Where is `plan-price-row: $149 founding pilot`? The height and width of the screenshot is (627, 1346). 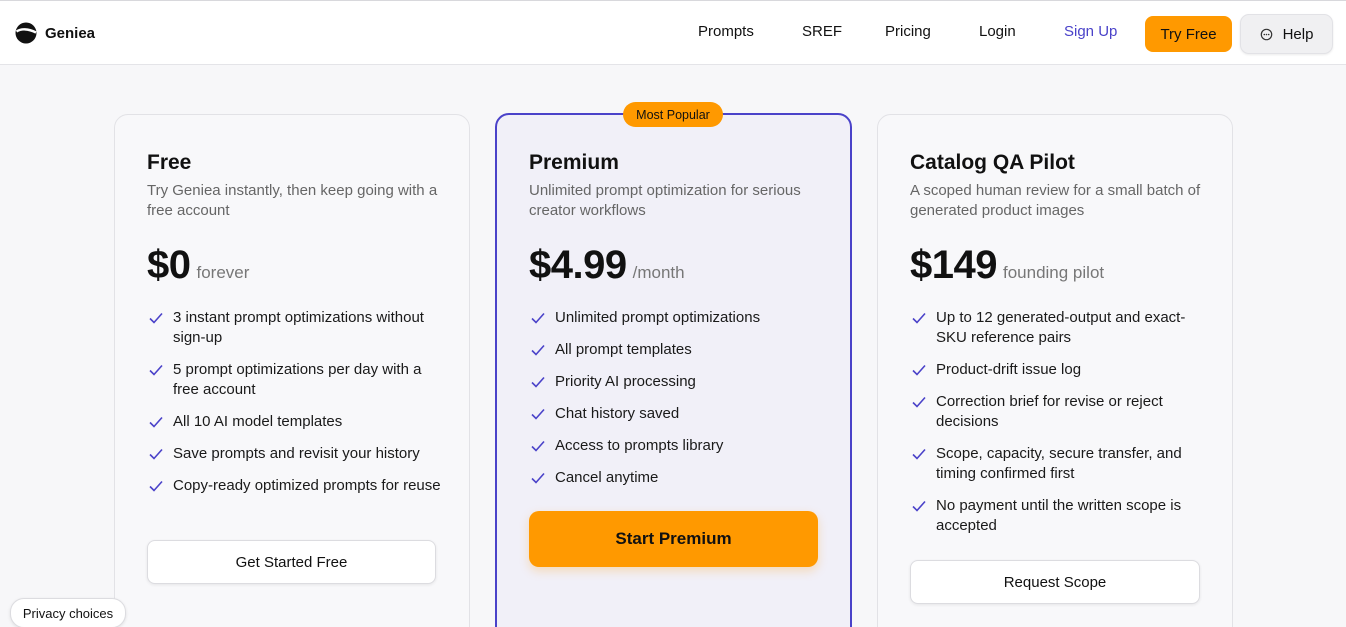
plan-price-row: $149 founding pilot is located at coordinates (1007, 265).